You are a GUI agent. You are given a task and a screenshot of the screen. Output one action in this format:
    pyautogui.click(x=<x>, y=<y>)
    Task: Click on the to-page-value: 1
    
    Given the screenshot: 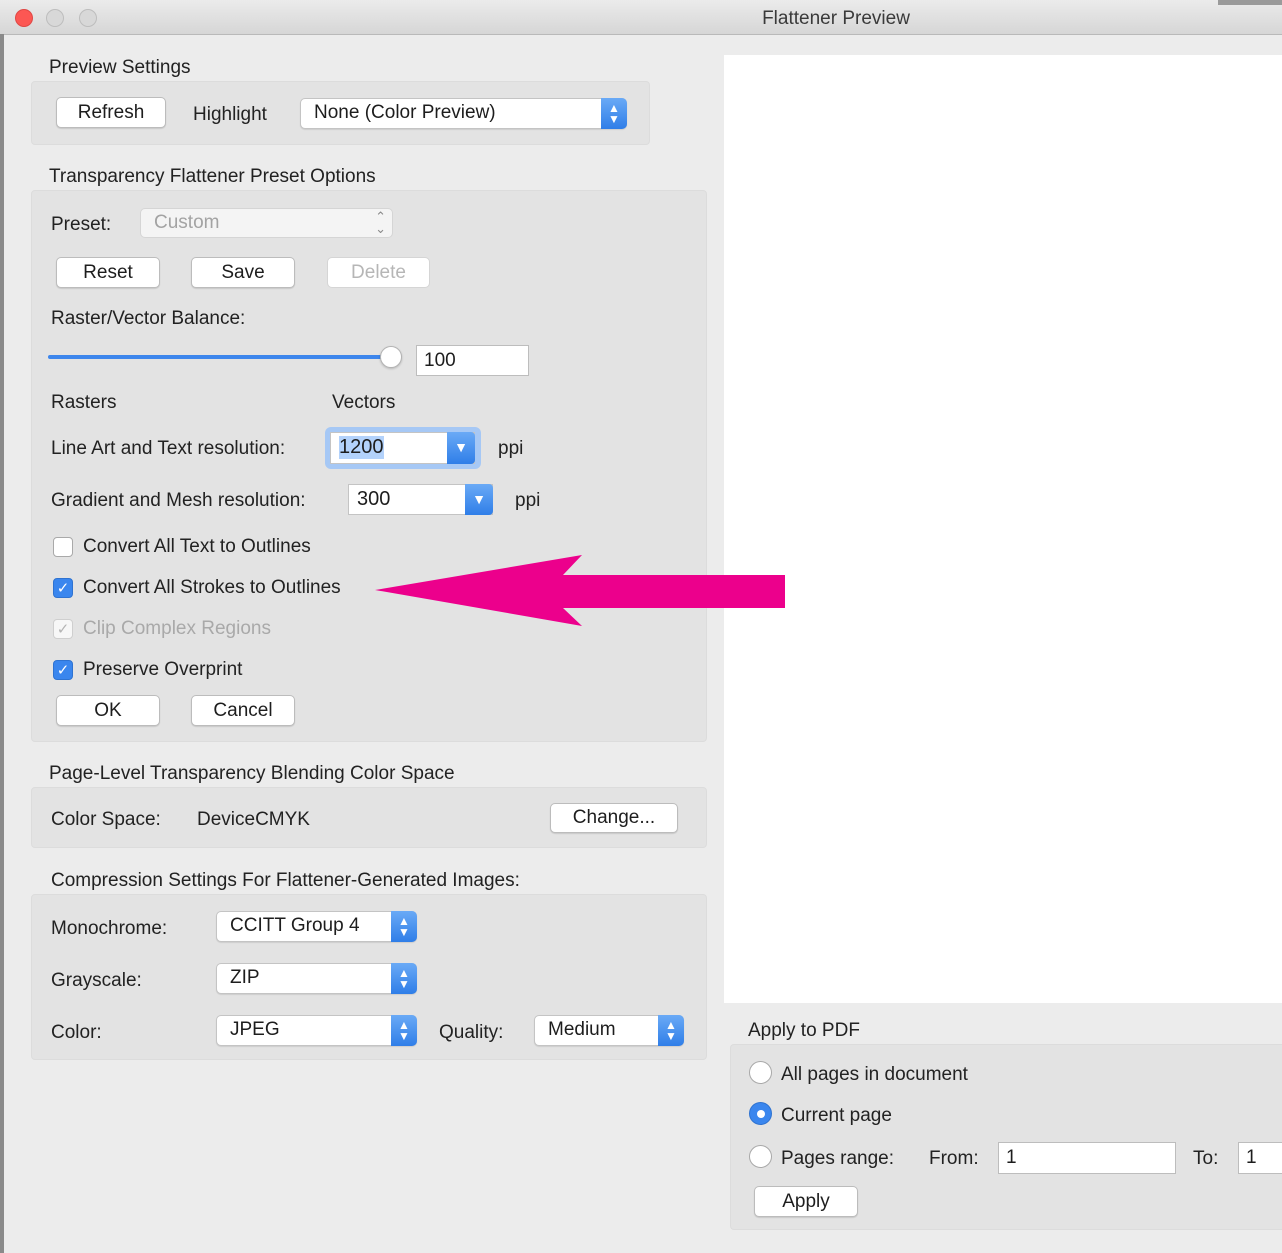 What is the action you would take?
    pyautogui.click(x=1251, y=1157)
    